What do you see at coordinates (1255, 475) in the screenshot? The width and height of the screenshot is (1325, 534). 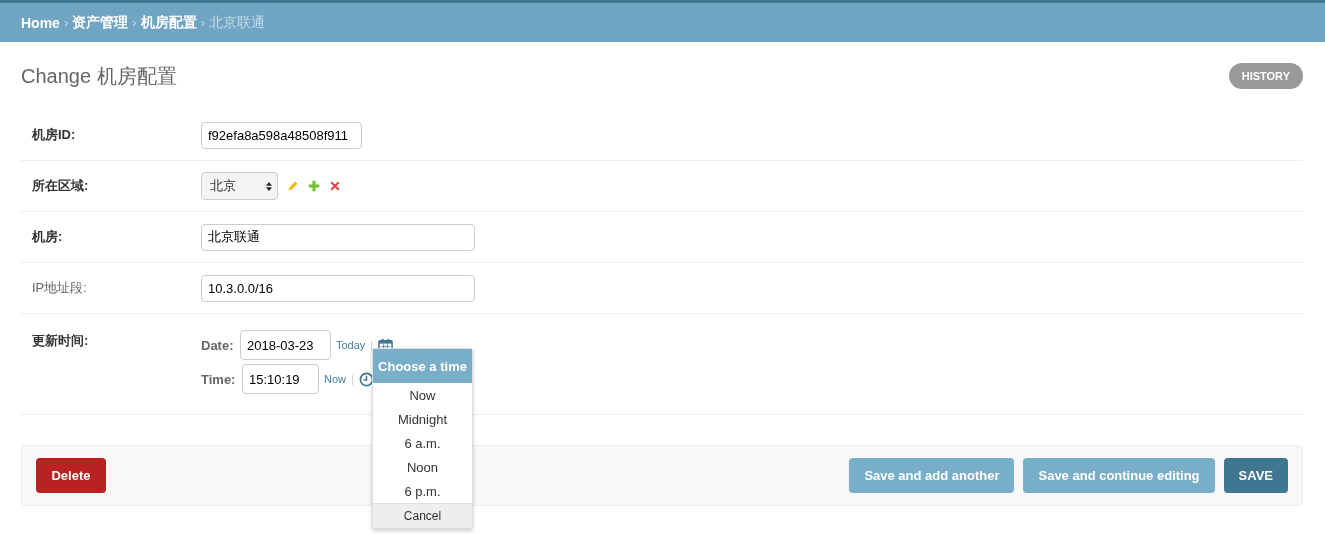 I see `save-button: SAVE` at bounding box center [1255, 475].